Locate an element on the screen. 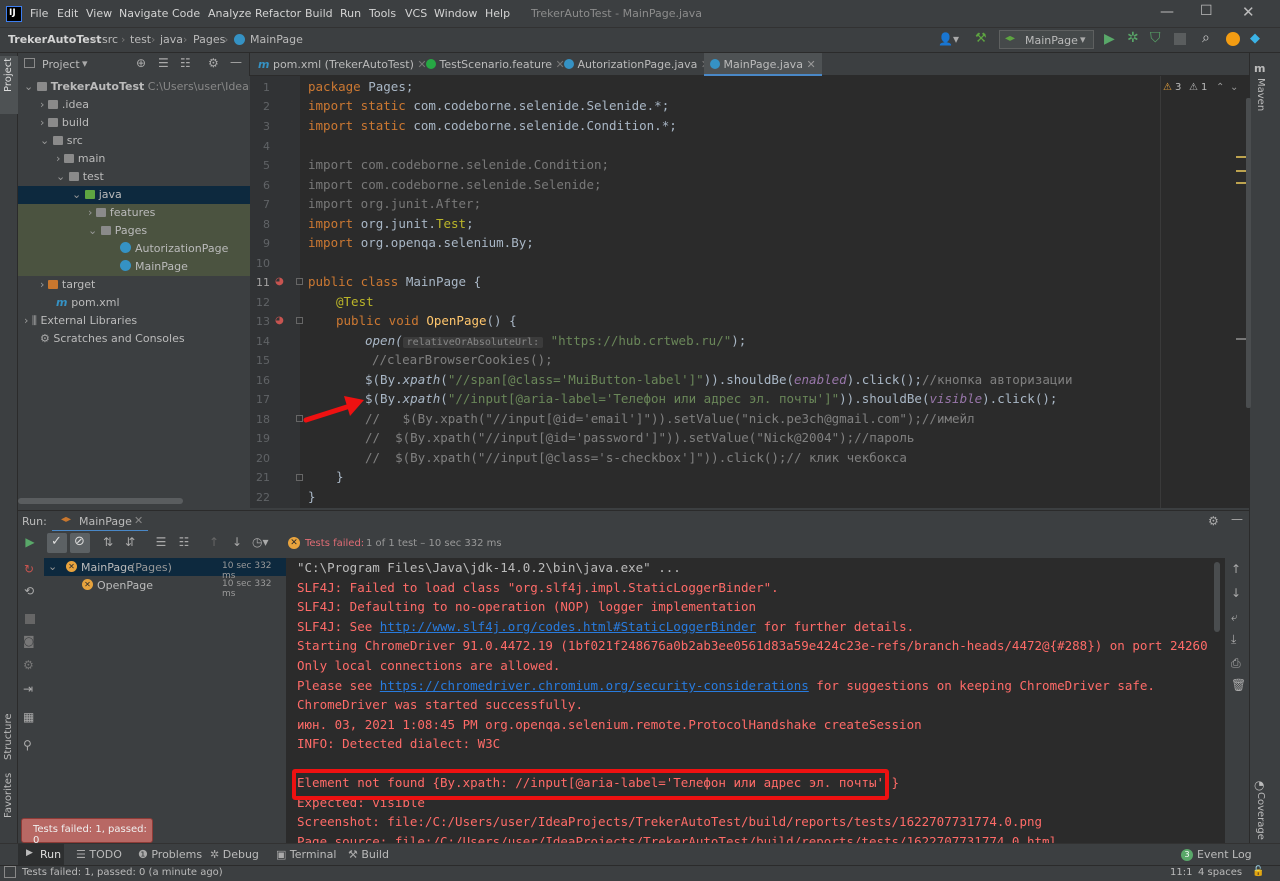 The height and width of the screenshot is (881, 1280). toggle-auto-test-icon: ⟲ is located at coordinates (29, 591).